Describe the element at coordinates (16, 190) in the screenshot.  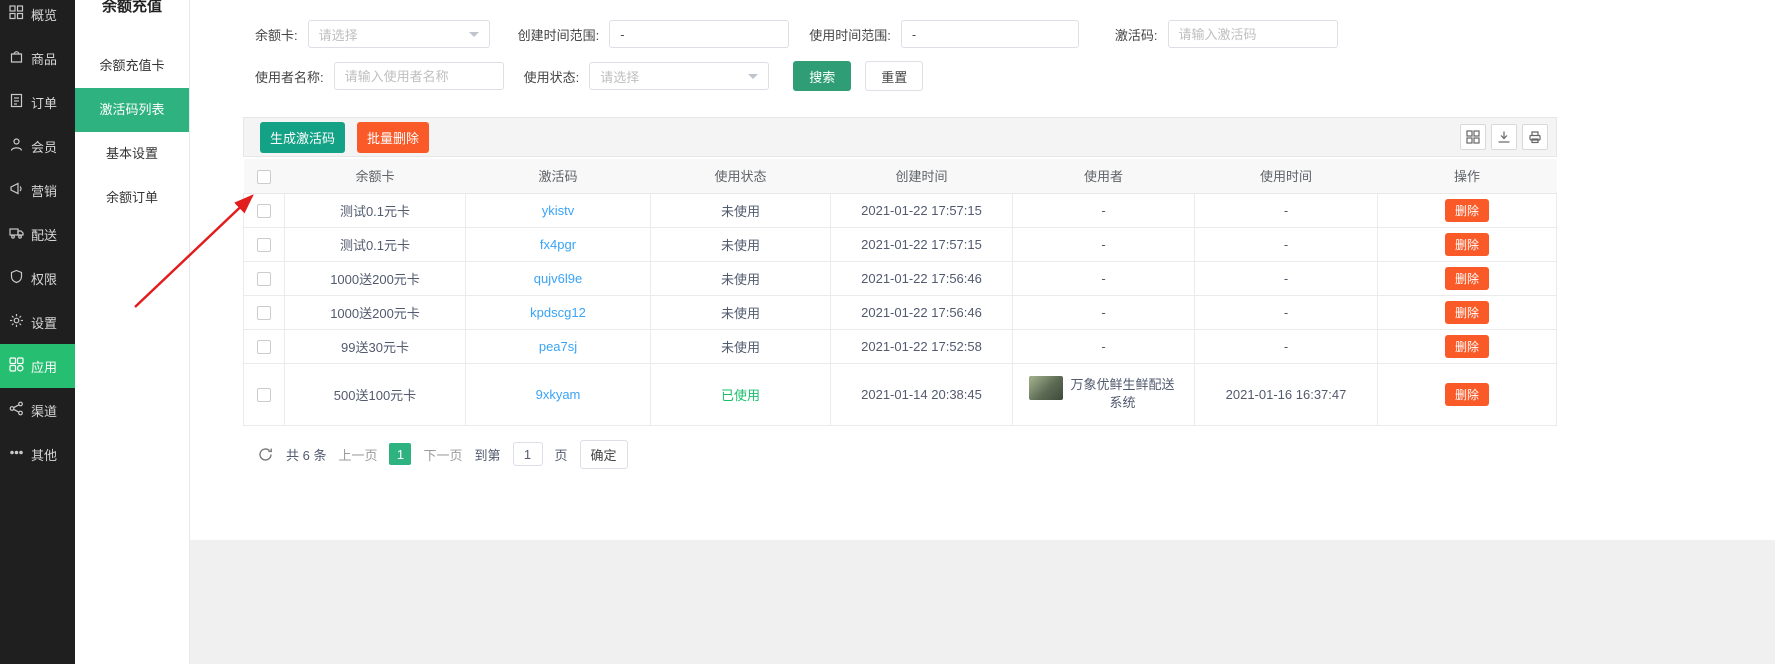
I see `marketing-icon` at that location.